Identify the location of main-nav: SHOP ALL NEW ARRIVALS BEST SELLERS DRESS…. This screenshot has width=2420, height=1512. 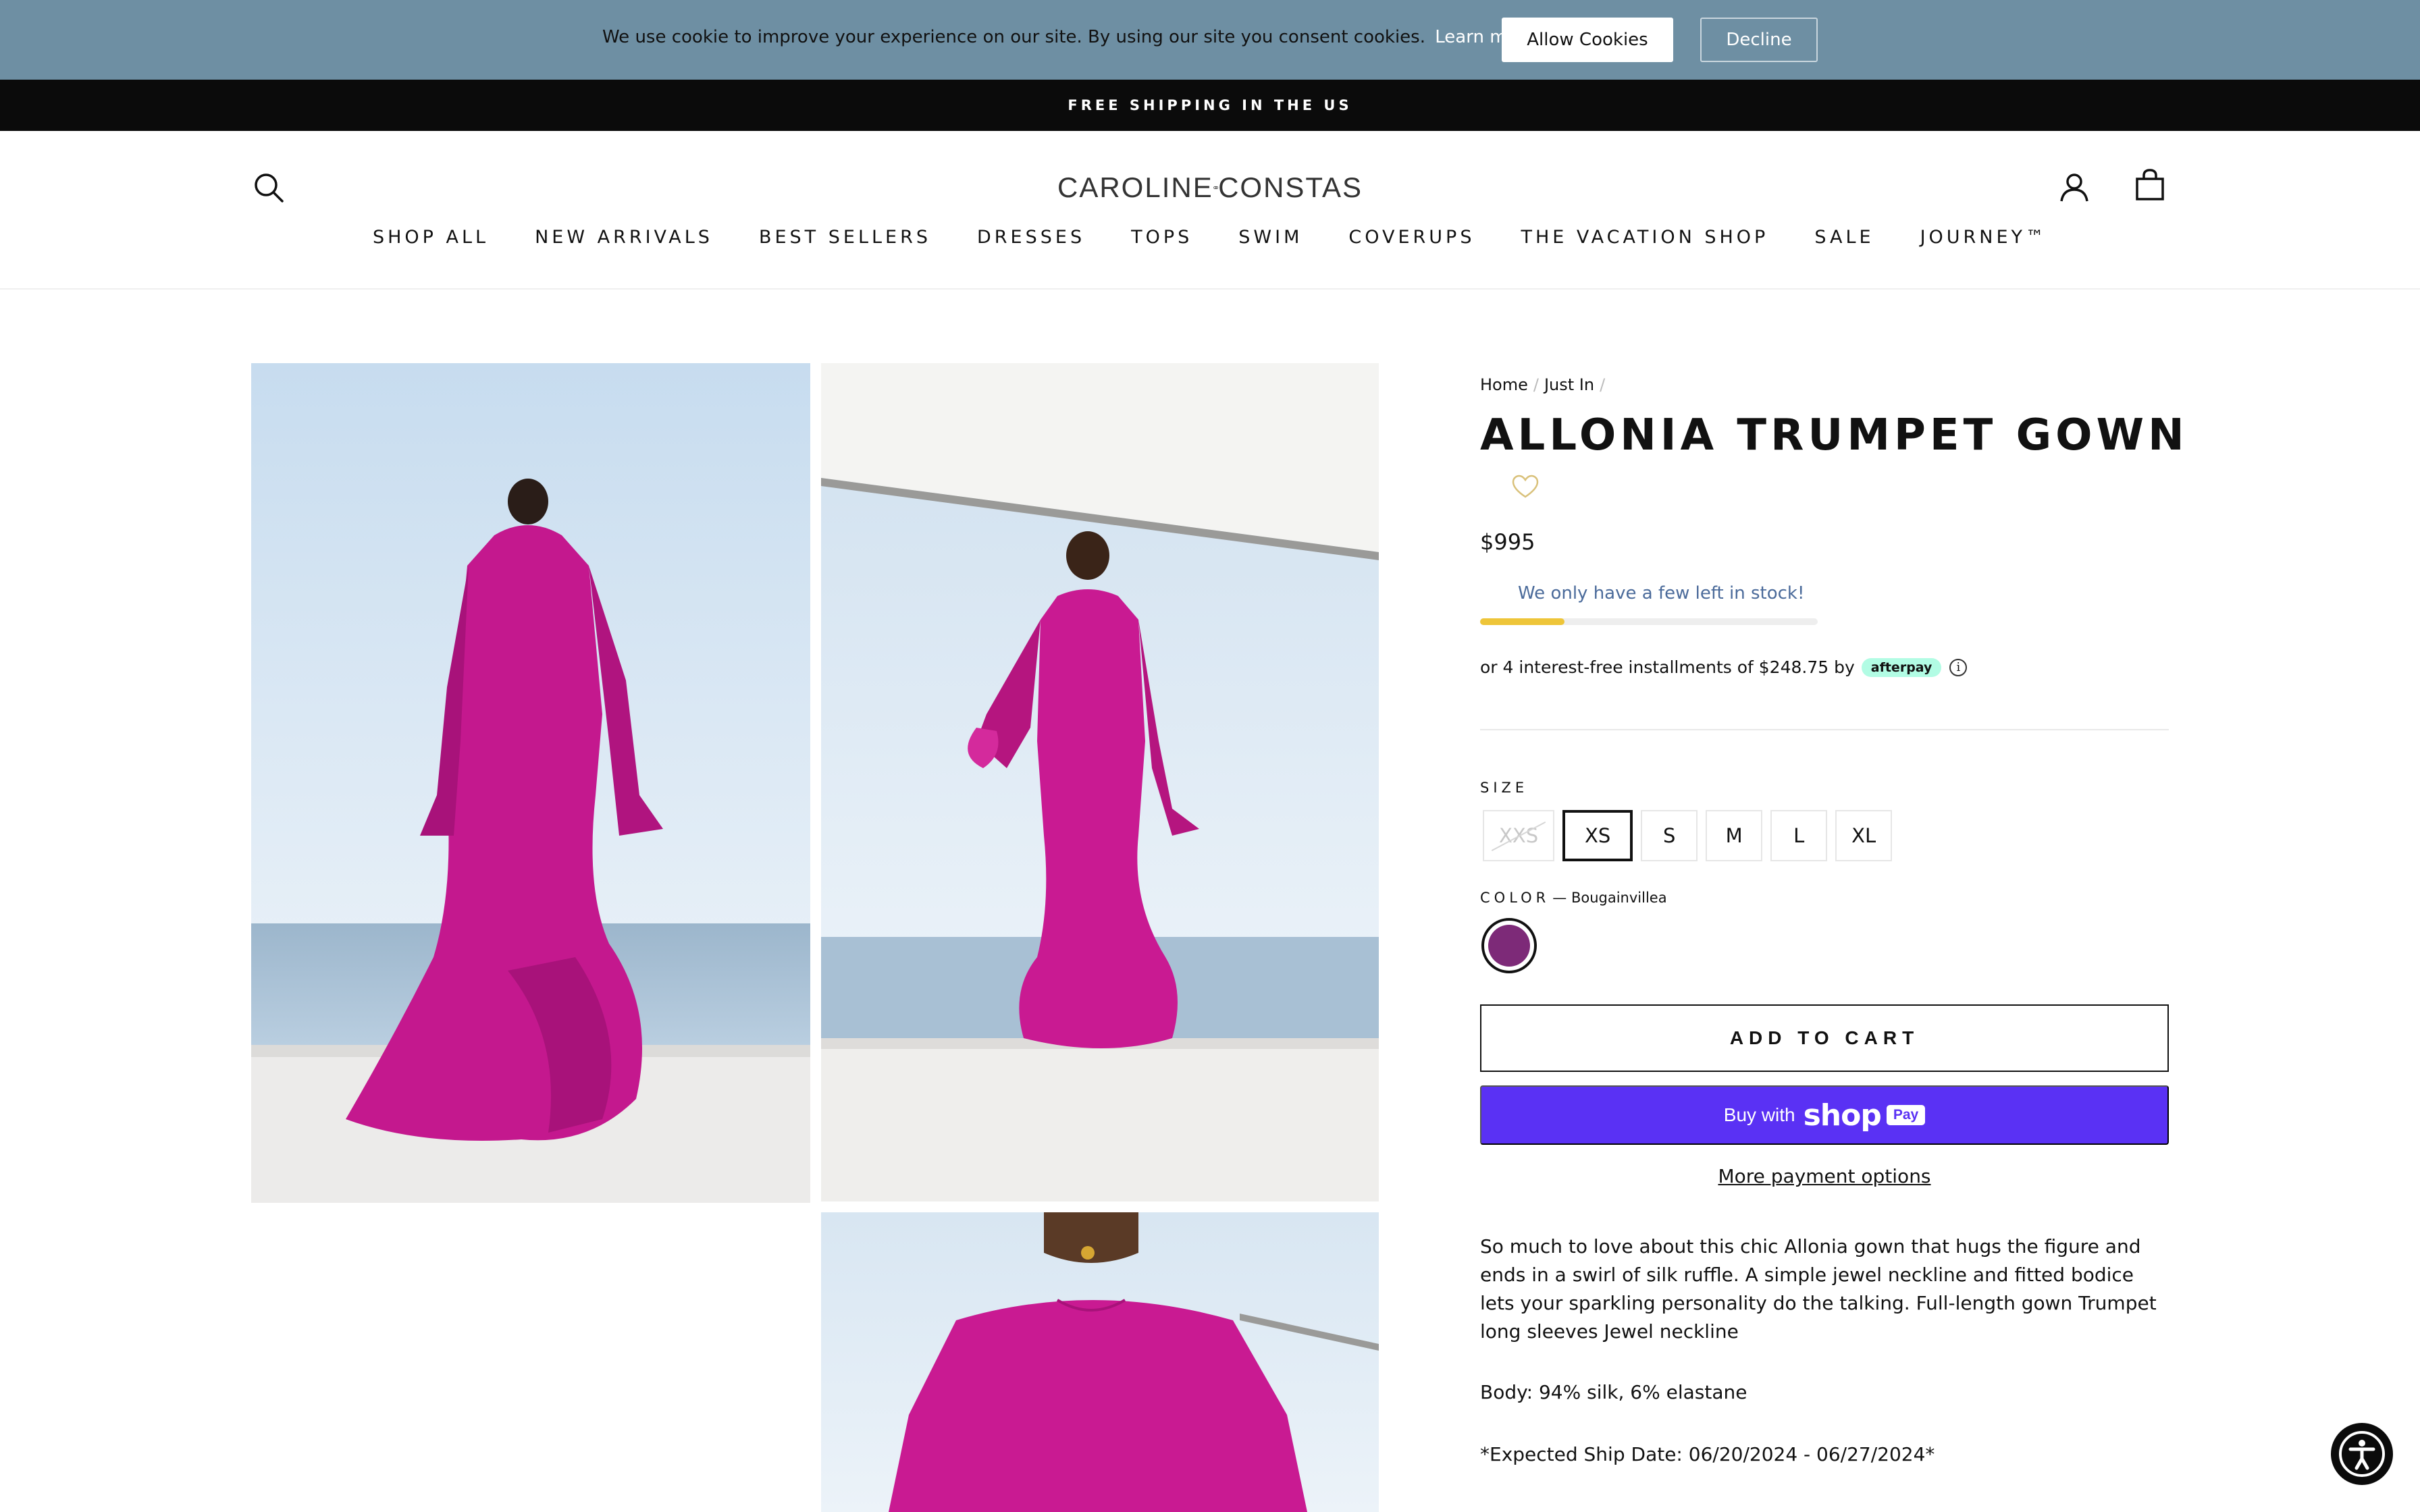
(1210, 237).